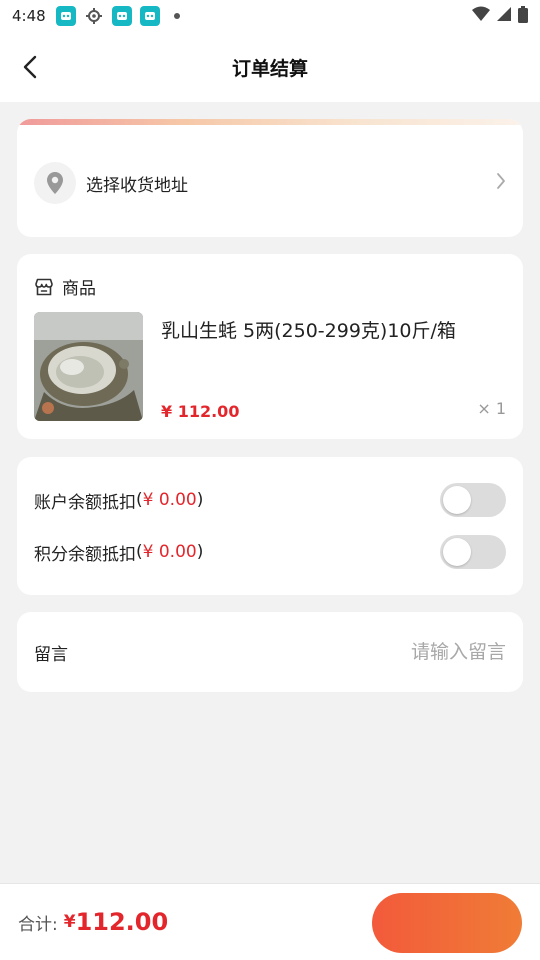 The image size is (540, 960). Describe the element at coordinates (38, 924) in the screenshot. I see `total-label: 合计:` at that location.